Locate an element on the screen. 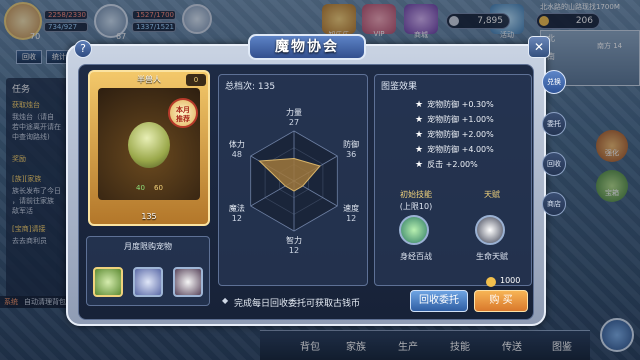 Image resolution: width=640 pixels, height=360 pixels. monthly-pets-panel: 月度限购宠物 is located at coordinates (148, 271).